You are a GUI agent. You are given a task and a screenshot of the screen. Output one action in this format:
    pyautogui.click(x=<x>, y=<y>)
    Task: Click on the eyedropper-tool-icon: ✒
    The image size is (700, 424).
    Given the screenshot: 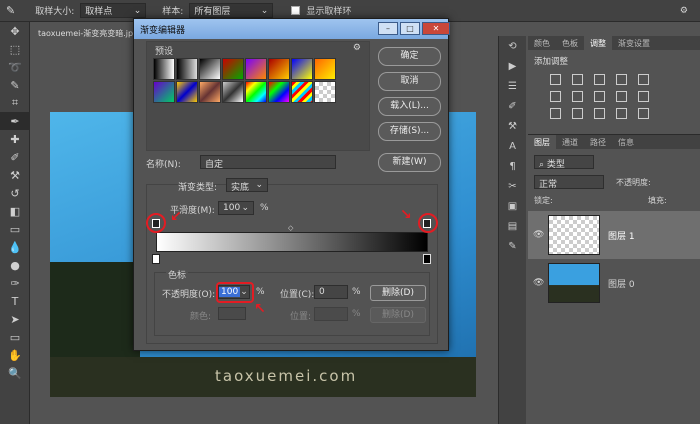 What is the action you would take?
    pyautogui.click(x=15, y=121)
    